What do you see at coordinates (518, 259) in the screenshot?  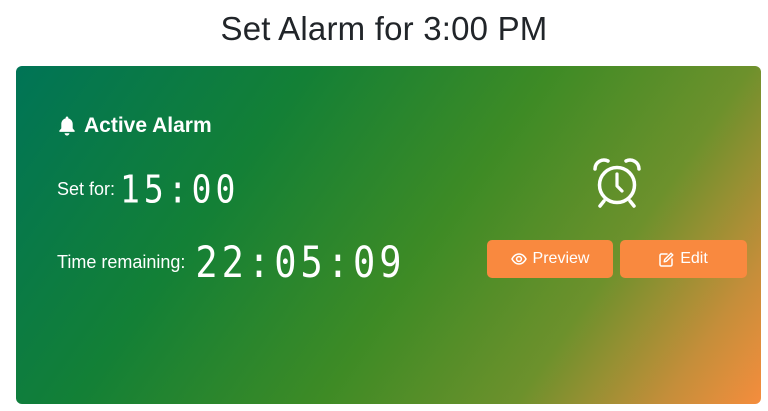 I see `eye-icon` at bounding box center [518, 259].